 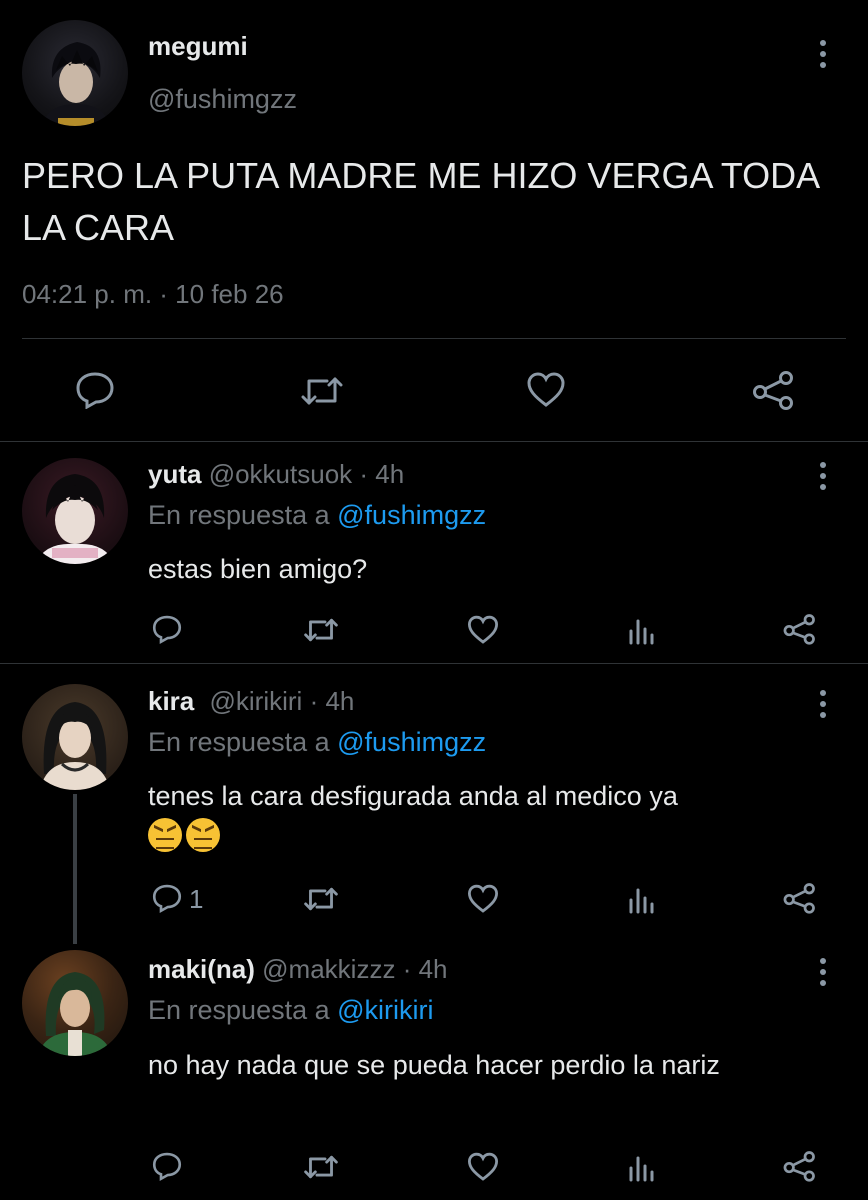 I want to click on reply-header: kira @kirikiri · 4h, so click(x=251, y=701).